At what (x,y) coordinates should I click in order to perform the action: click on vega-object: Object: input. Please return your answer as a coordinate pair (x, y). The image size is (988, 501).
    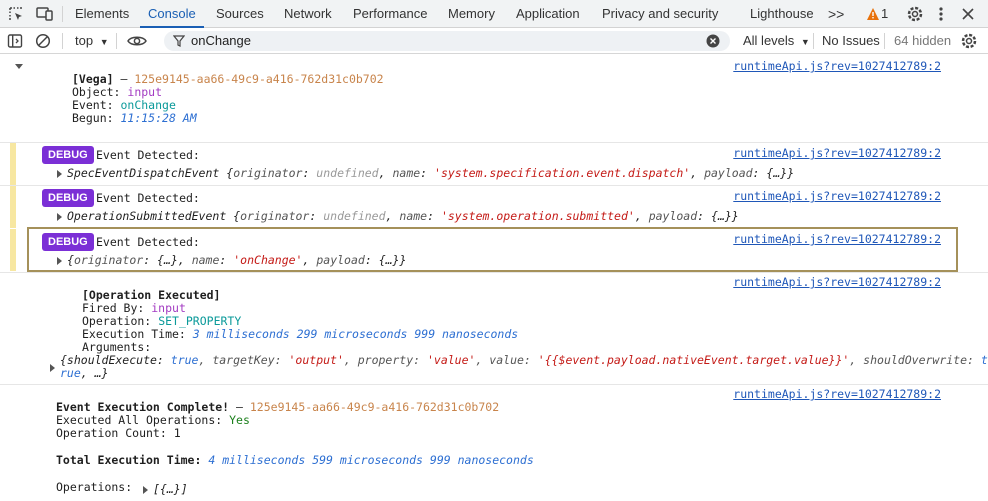
    Looking at the image, I should click on (117, 92).